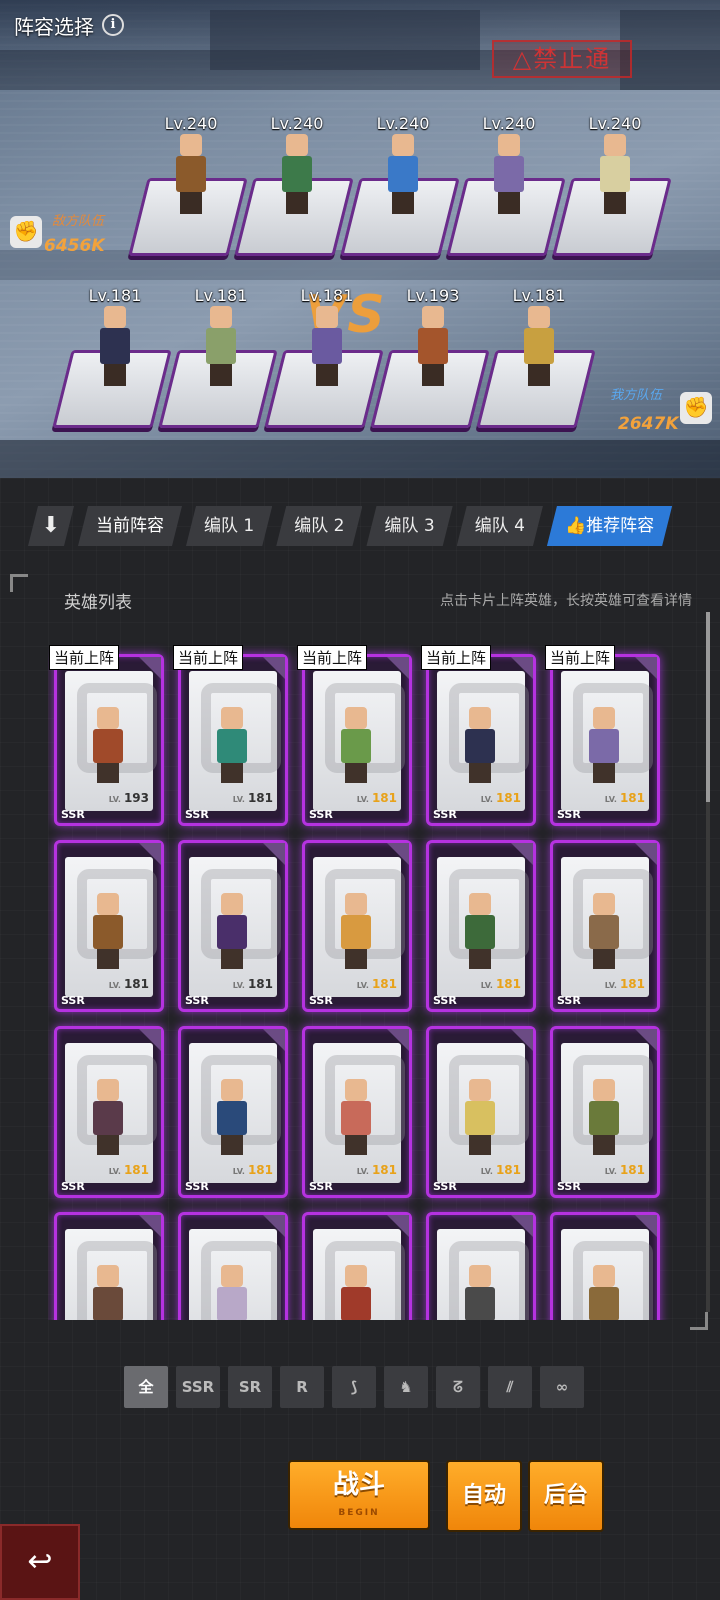 The image size is (720, 1600). I want to click on filter-claw-icon: ⟆, so click(354, 1387).